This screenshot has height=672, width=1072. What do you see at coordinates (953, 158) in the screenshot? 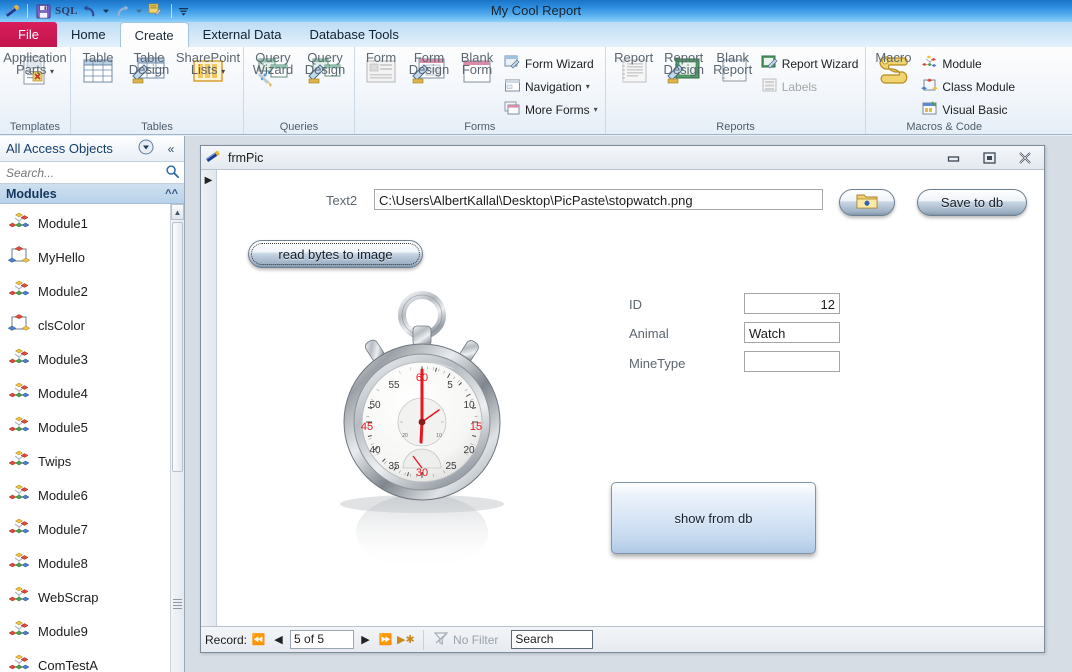
I see `minimize-icon` at bounding box center [953, 158].